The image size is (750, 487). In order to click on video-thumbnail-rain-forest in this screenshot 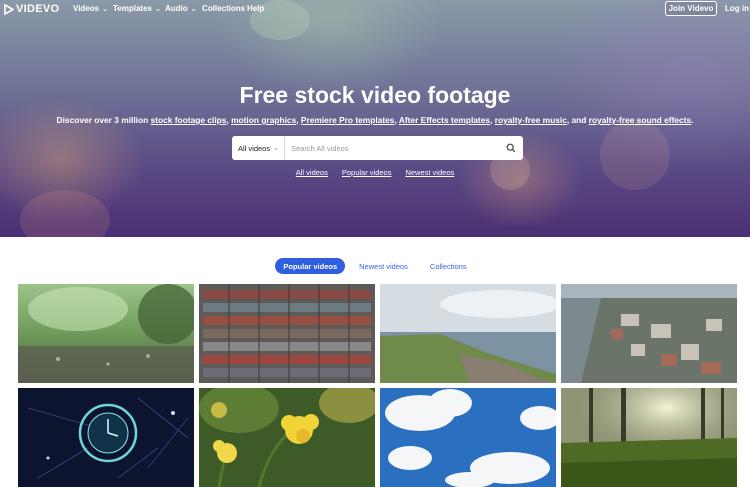, I will do `click(106, 333)`.